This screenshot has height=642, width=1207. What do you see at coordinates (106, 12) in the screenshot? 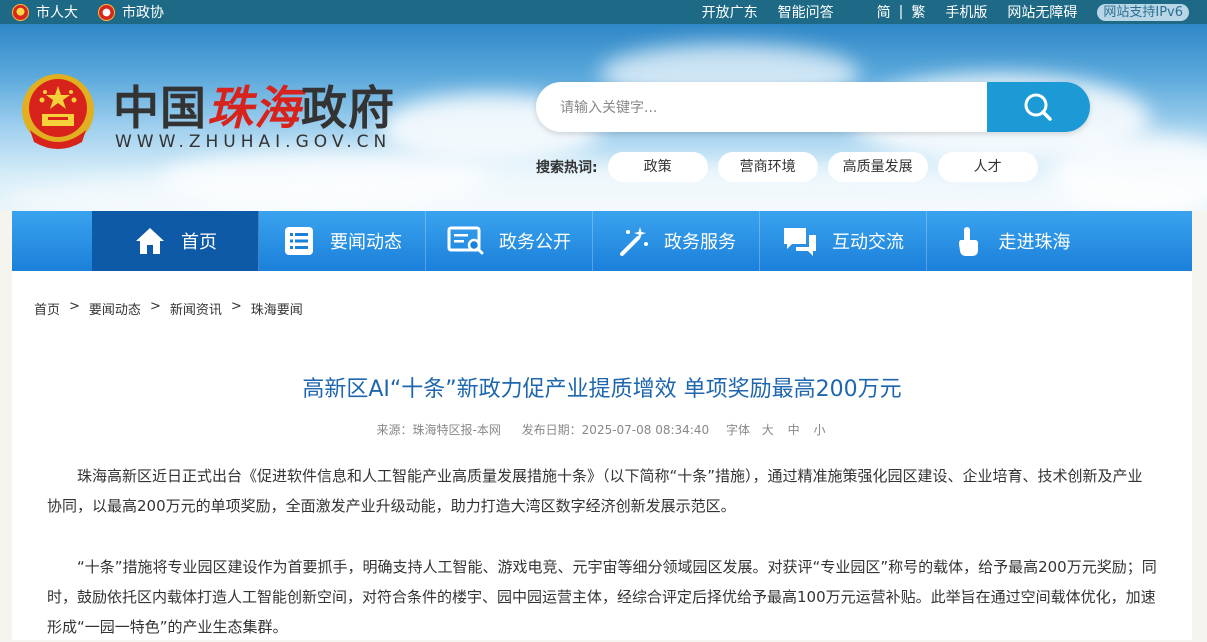
I see `cppcc-emblem-icon` at bounding box center [106, 12].